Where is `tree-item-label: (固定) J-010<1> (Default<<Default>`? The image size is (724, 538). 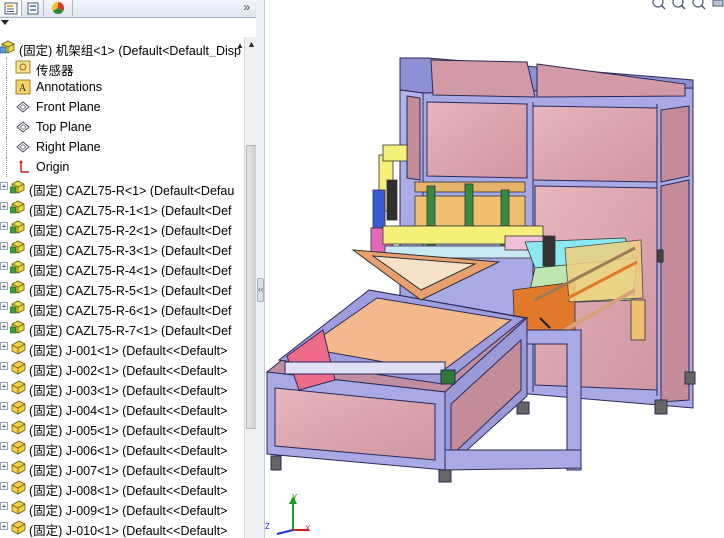
tree-item-label: (固定) J-010<1> (Default<<Default> is located at coordinates (128, 530).